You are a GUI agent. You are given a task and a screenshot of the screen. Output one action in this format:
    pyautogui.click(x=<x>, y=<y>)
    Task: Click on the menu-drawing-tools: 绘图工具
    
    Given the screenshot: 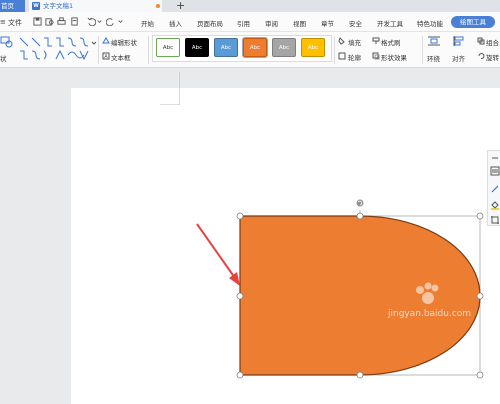 What is the action you would take?
    pyautogui.click(x=473, y=22)
    